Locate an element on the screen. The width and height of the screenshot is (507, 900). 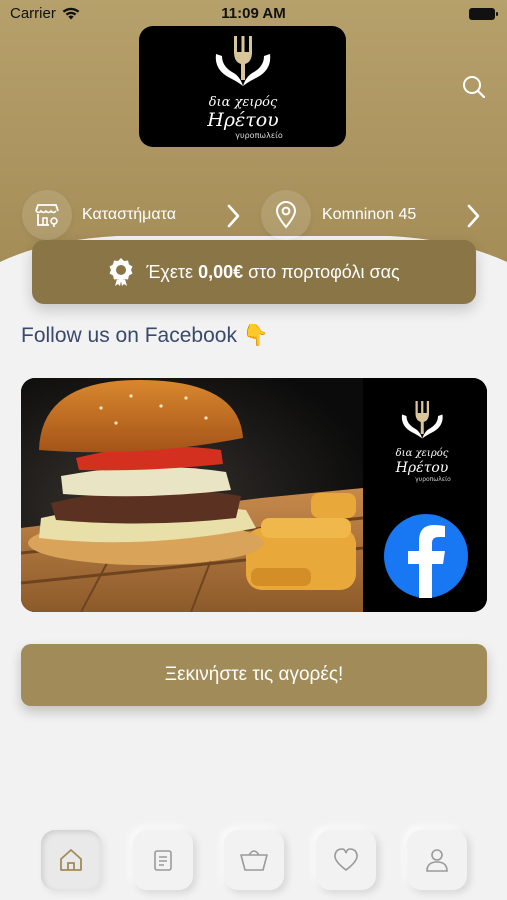
tab-profile is located at coordinates (437, 860).